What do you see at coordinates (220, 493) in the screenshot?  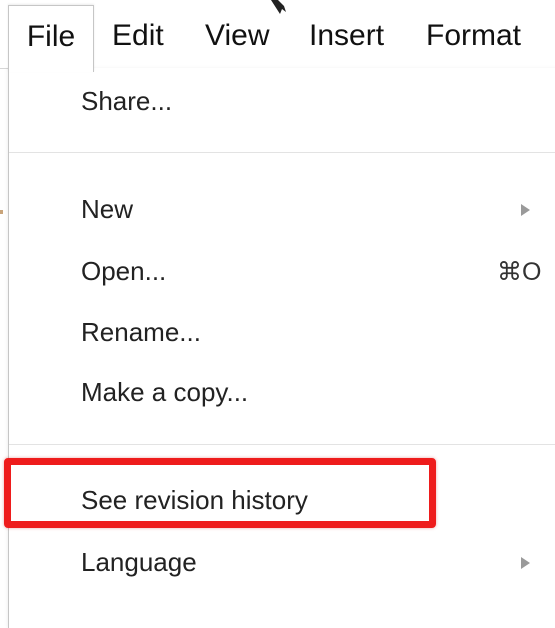 I see `revision-history-highlight-box` at bounding box center [220, 493].